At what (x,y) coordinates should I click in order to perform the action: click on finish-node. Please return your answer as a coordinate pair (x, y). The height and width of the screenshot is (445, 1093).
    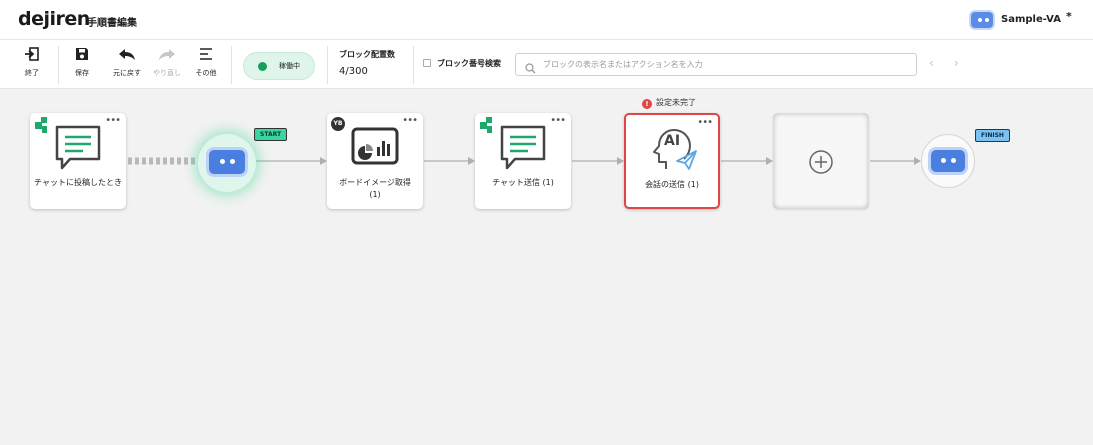
    Looking at the image, I should click on (948, 161).